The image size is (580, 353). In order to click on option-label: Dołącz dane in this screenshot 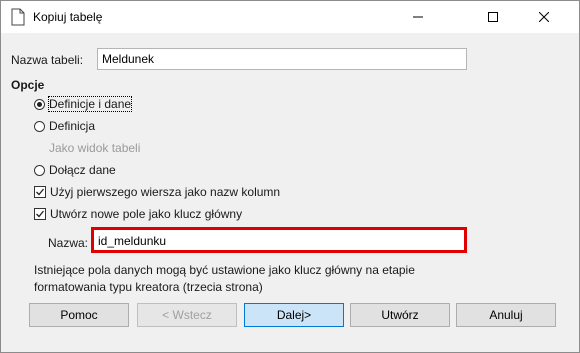, I will do `click(82, 170)`.